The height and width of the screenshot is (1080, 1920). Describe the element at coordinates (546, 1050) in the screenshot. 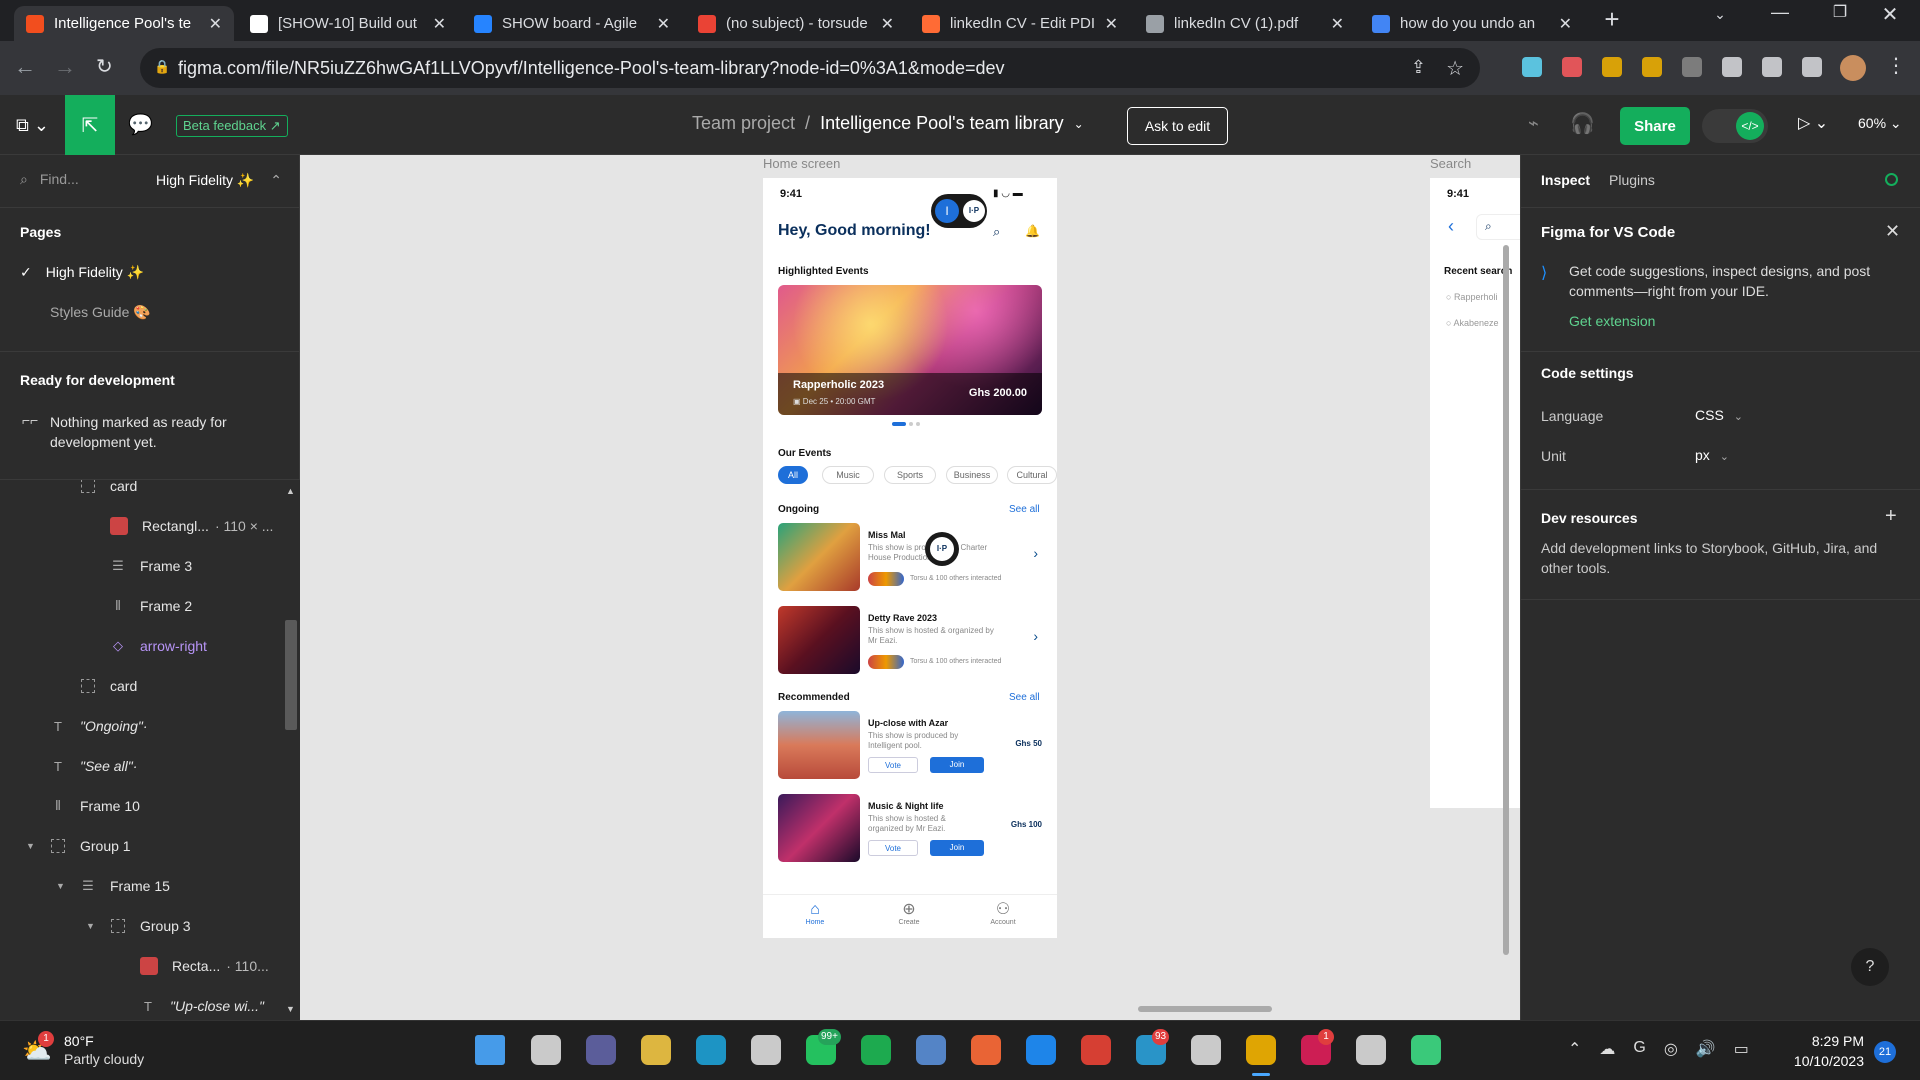

I see `task-view-icon` at that location.